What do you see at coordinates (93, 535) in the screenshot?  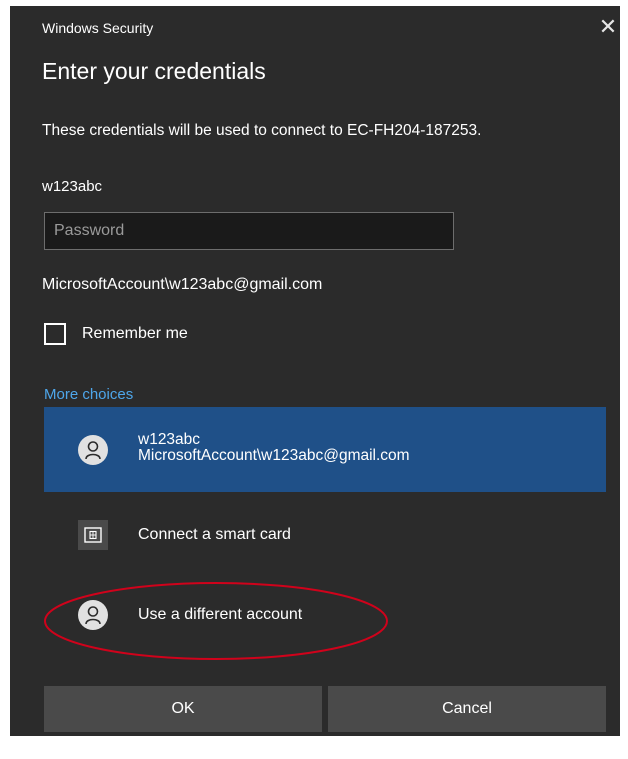 I see `smart-card-icon` at bounding box center [93, 535].